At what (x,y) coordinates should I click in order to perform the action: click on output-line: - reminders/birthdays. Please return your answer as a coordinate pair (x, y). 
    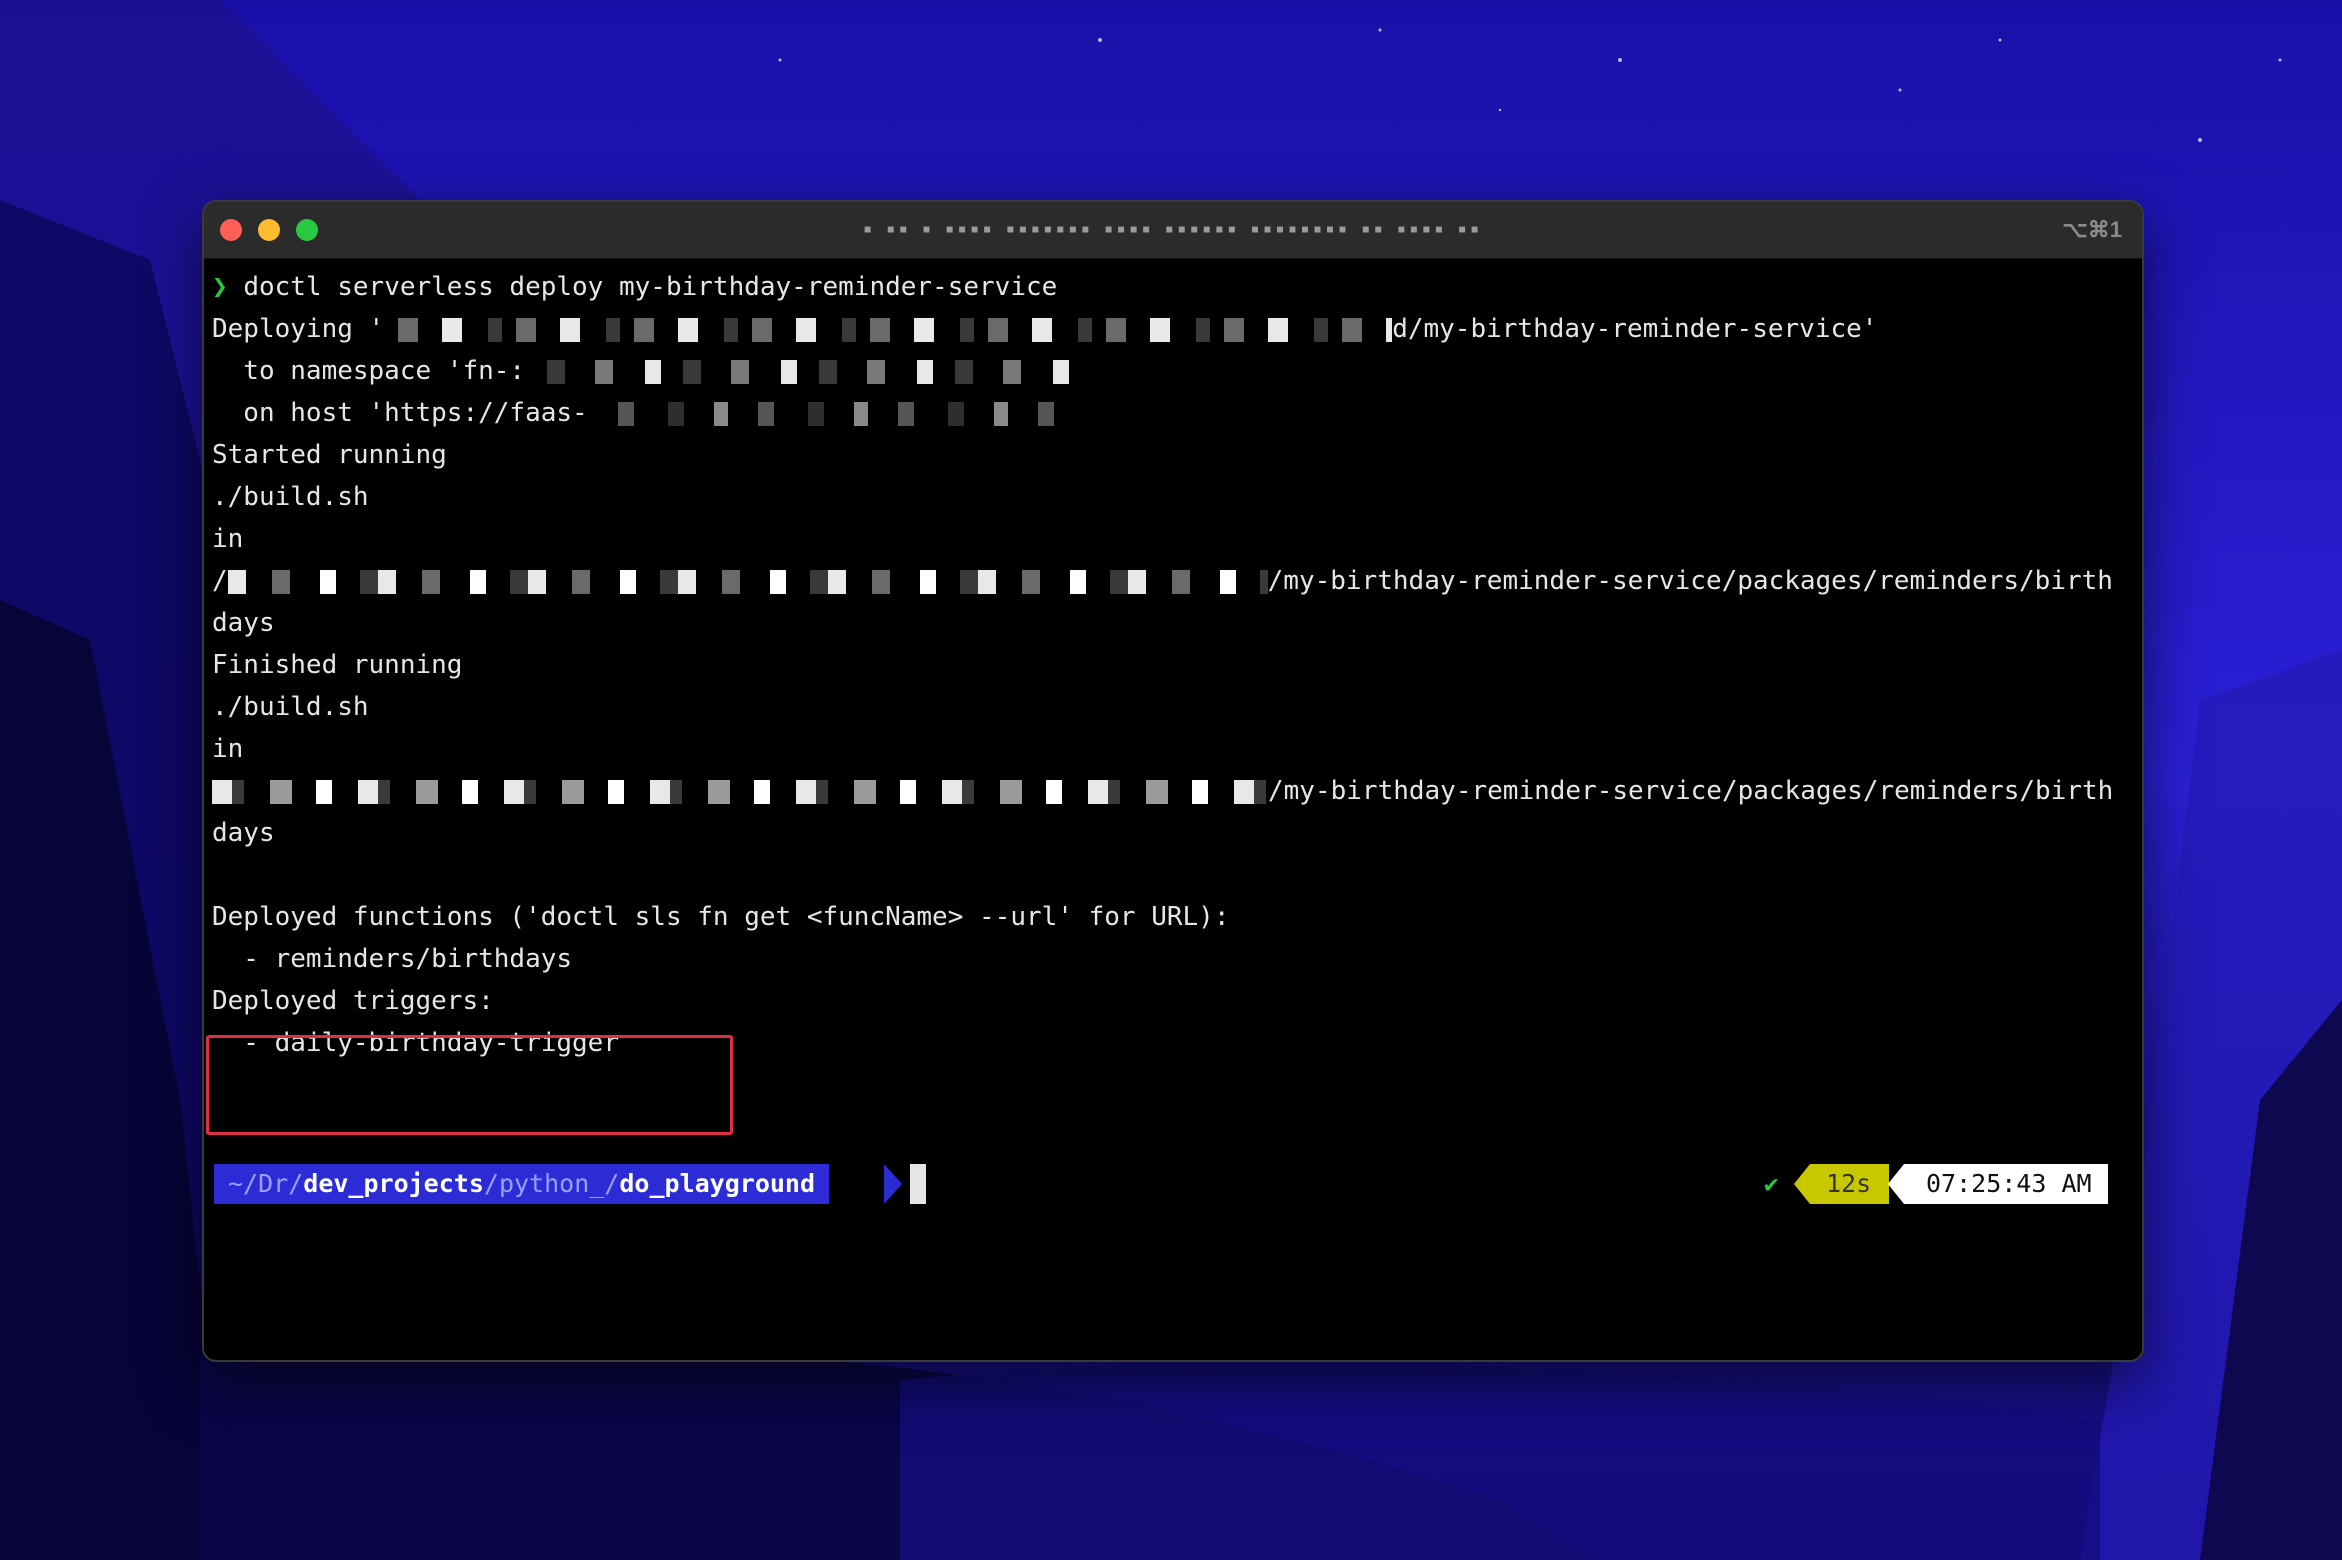
    Looking at the image, I should click on (392, 959).